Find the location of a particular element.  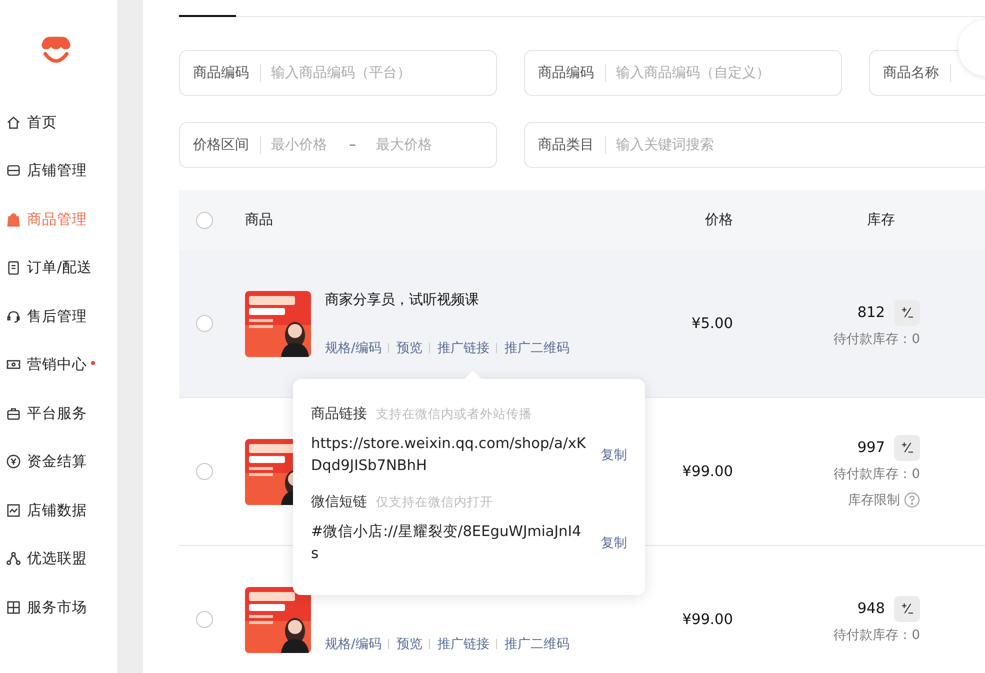

field-label: 商品类目 is located at coordinates (566, 145).